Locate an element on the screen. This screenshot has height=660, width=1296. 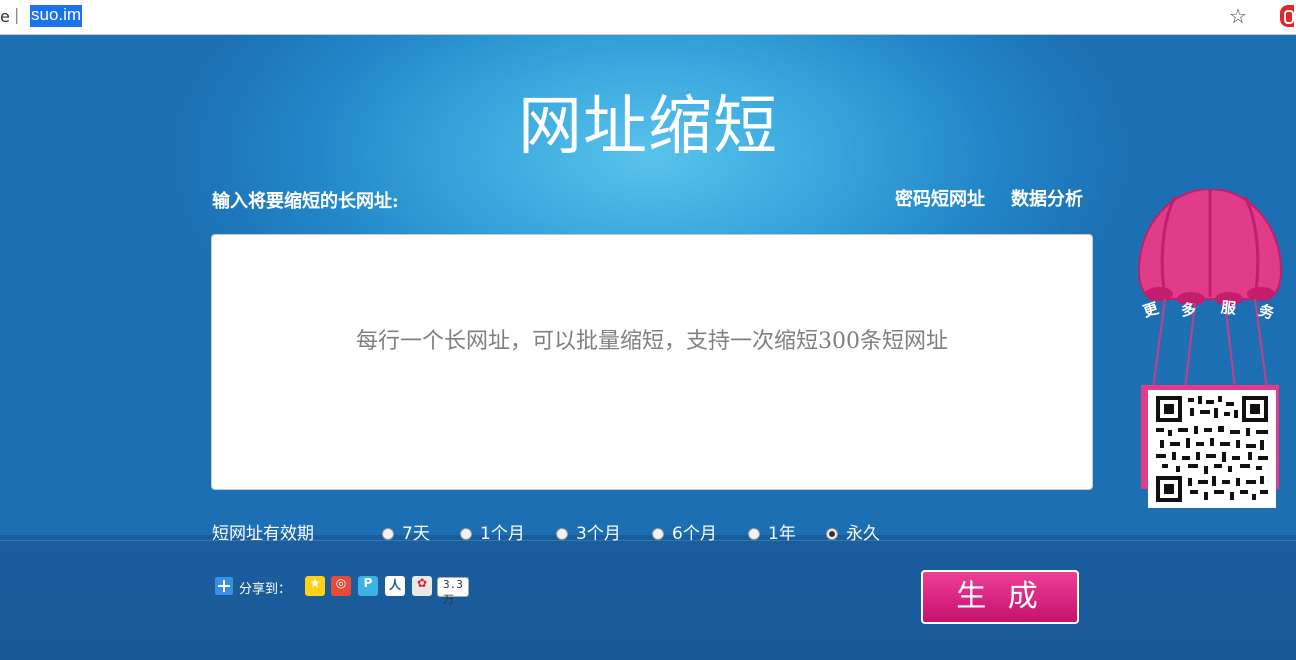
page-title: 网址缩短 is located at coordinates (648, 127).